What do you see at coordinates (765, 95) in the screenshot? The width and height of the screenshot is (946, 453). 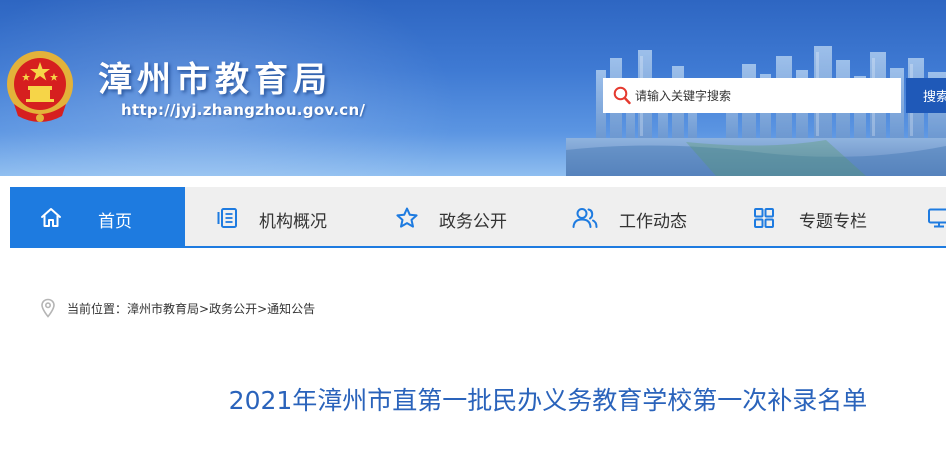 I see `search-input` at bounding box center [765, 95].